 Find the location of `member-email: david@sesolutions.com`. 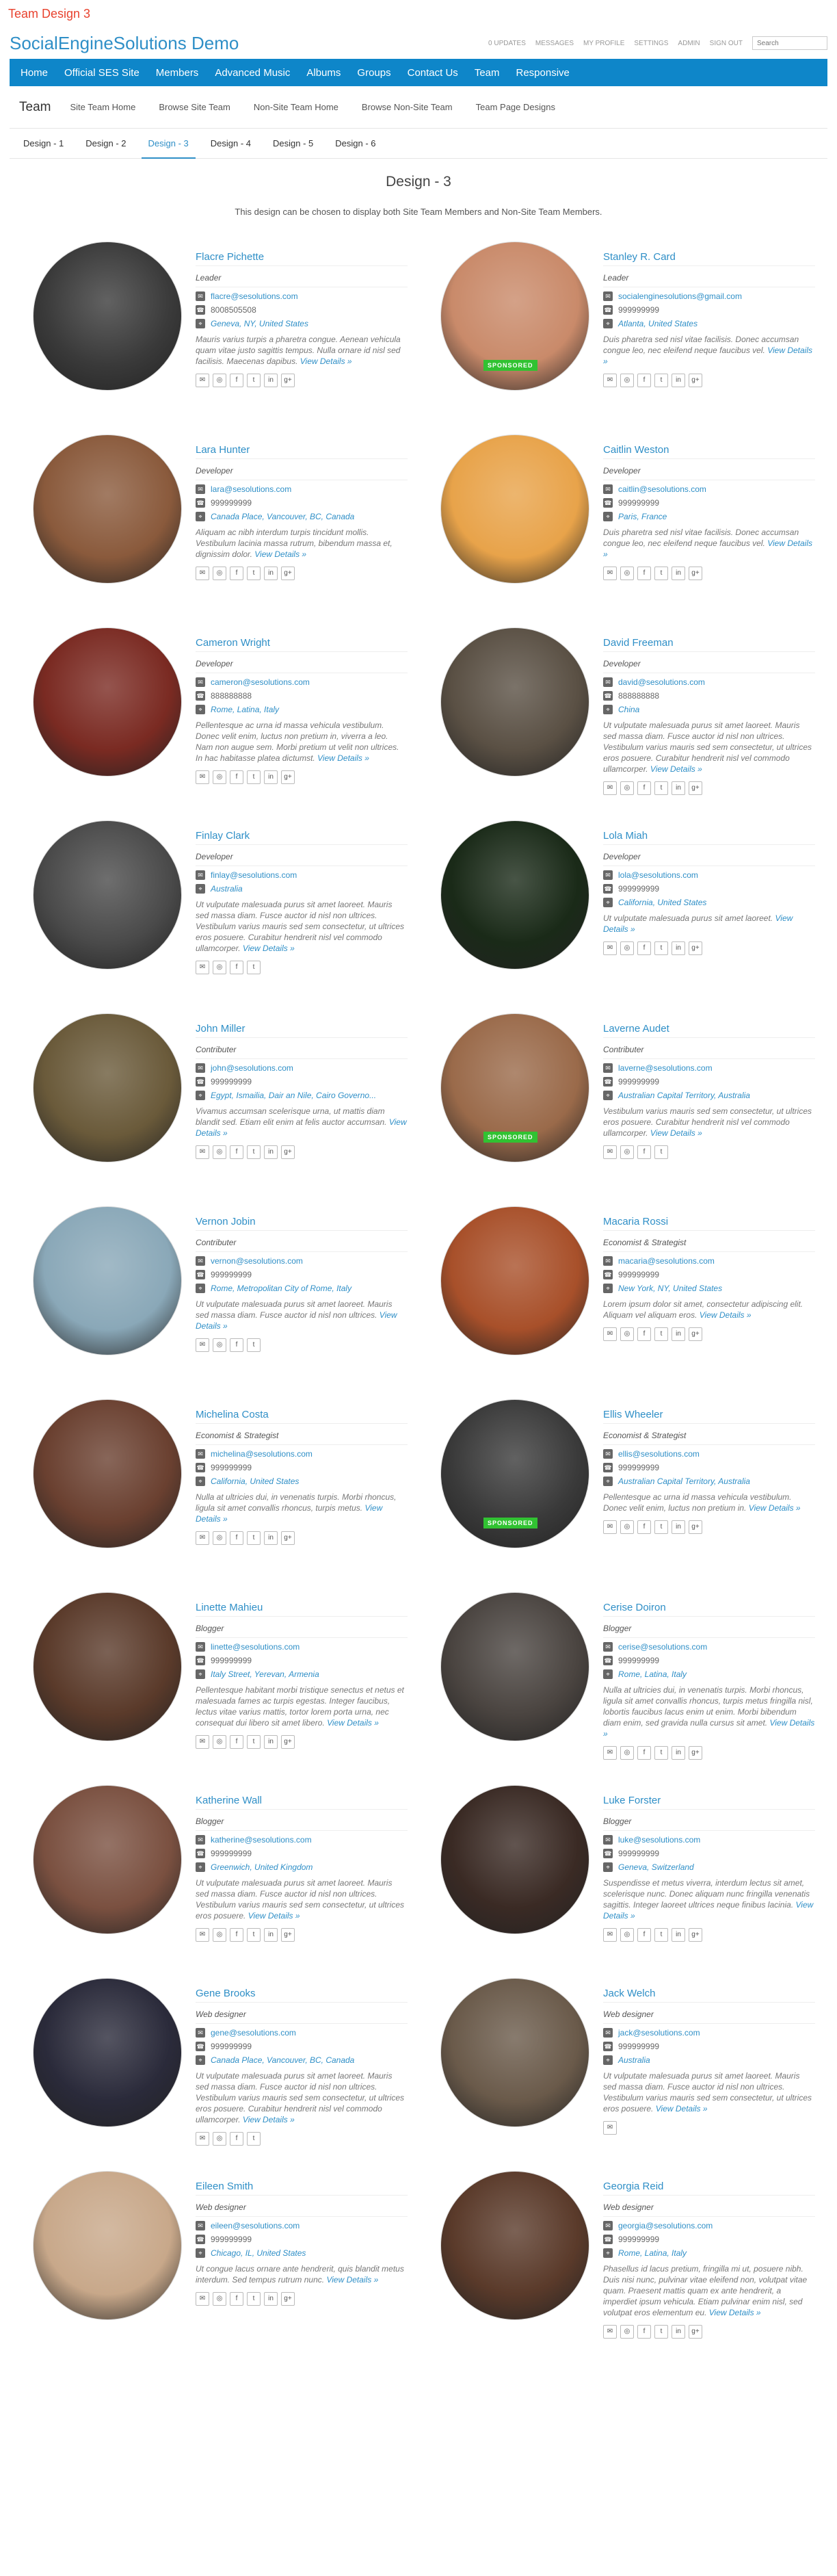

member-email: david@sesolutions.com is located at coordinates (661, 682).